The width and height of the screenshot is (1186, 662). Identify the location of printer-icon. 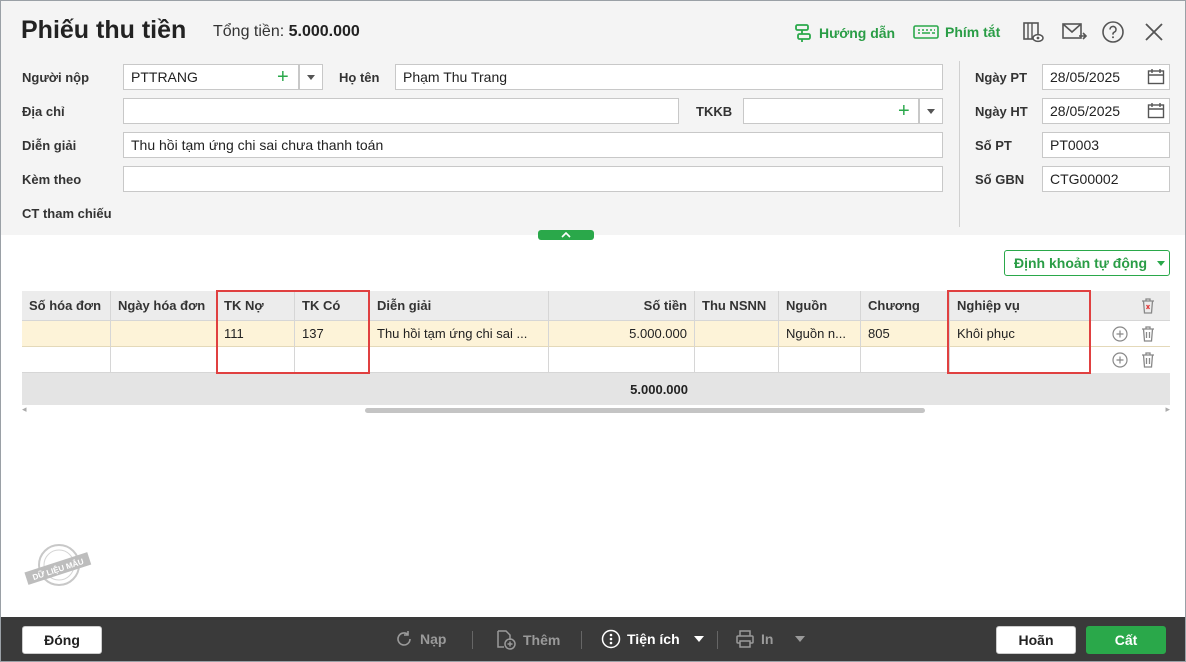
(745, 639).